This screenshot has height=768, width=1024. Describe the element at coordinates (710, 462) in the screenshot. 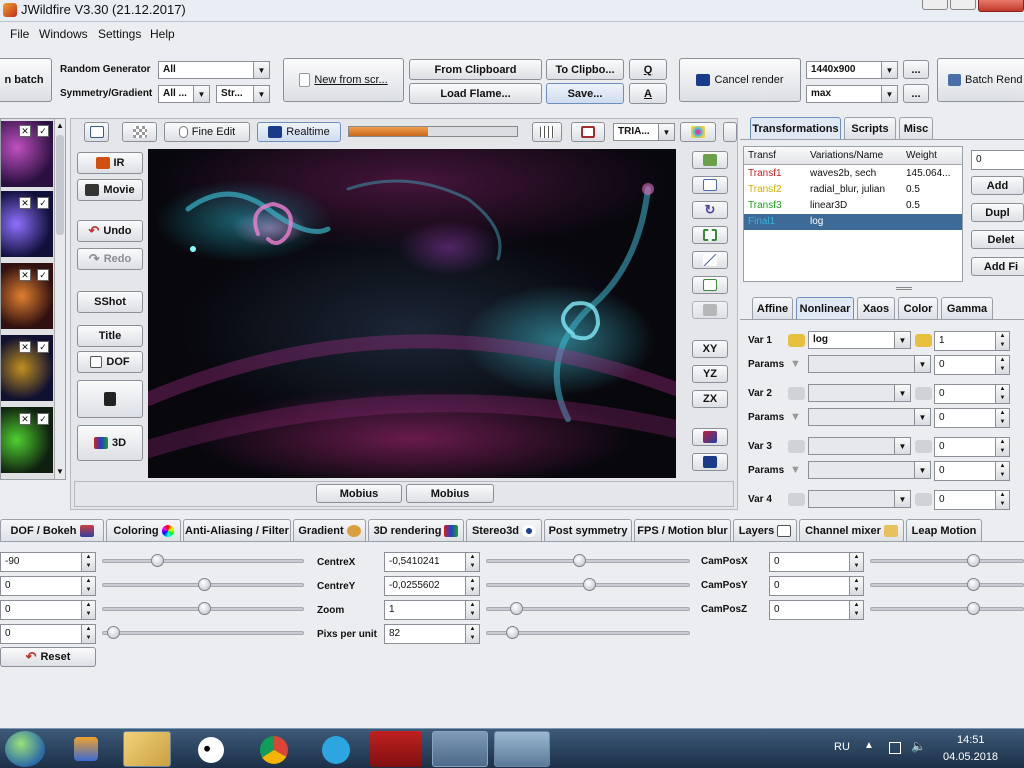

I see `render-button` at that location.